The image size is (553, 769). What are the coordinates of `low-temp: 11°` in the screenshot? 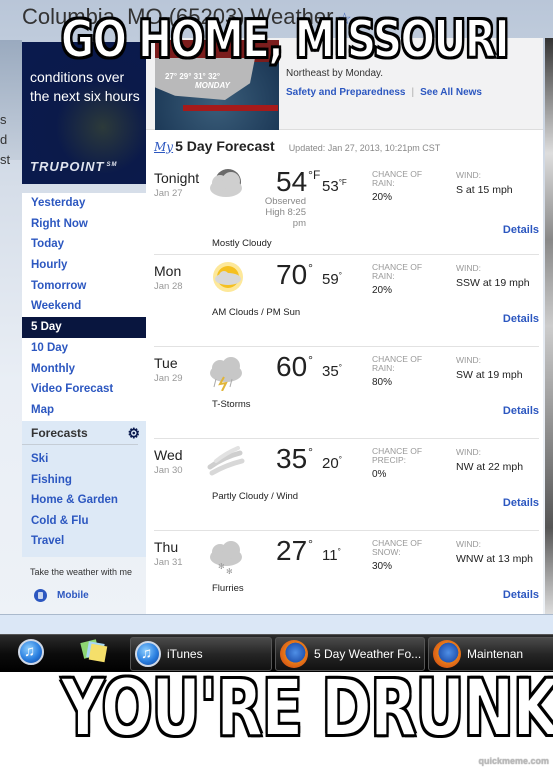 It's located at (331, 555).